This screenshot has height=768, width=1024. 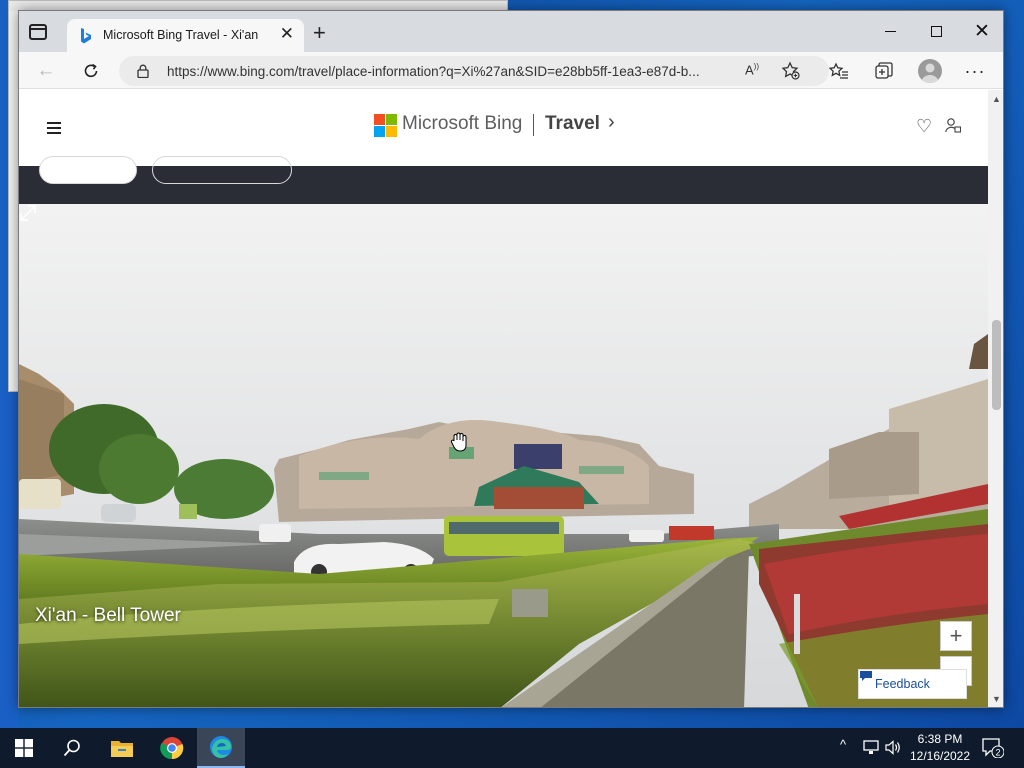 What do you see at coordinates (997, 753) in the screenshot?
I see `notification-count: 2` at bounding box center [997, 753].